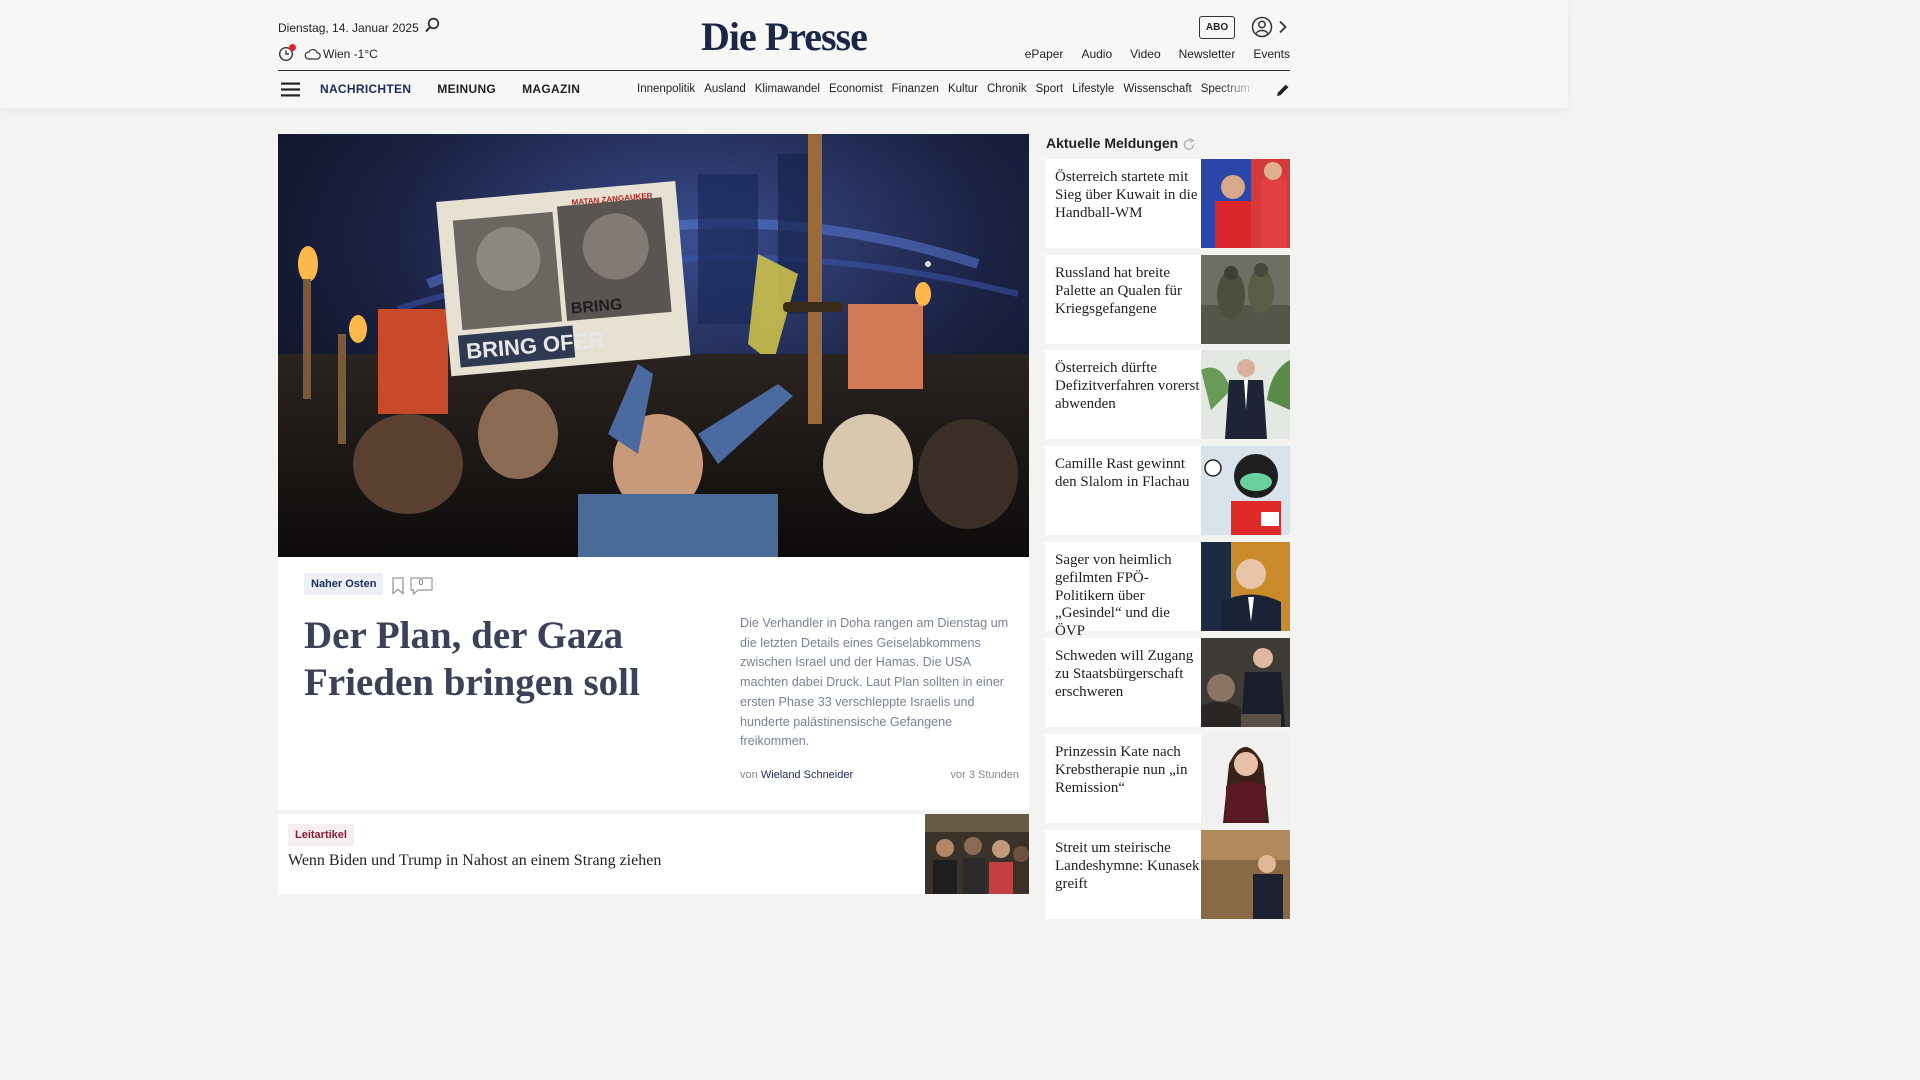  I want to click on user-account-icon, so click(1262, 27).